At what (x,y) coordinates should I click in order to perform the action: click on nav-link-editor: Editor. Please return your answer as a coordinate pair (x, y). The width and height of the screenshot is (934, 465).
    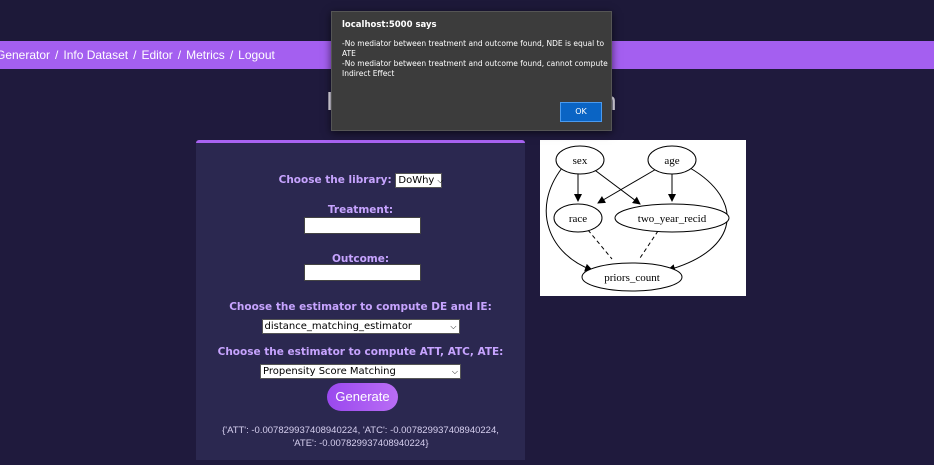
    Looking at the image, I should click on (156, 55).